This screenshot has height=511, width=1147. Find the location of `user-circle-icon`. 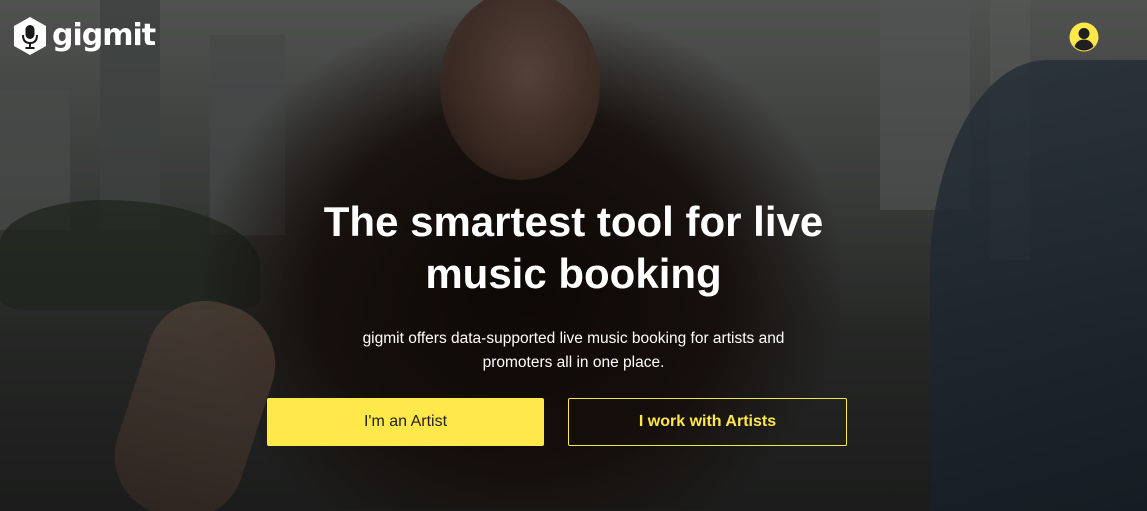

user-circle-icon is located at coordinates (1084, 37).